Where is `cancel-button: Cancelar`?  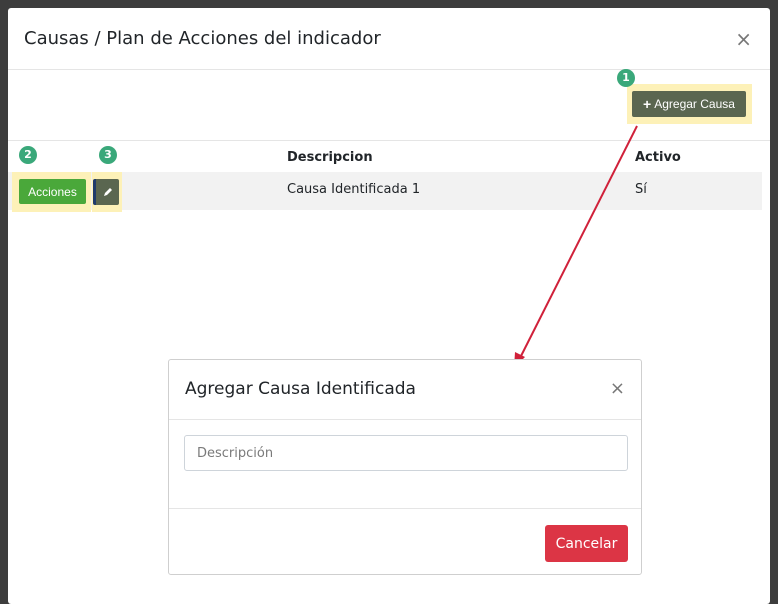
cancel-button: Cancelar is located at coordinates (586, 543).